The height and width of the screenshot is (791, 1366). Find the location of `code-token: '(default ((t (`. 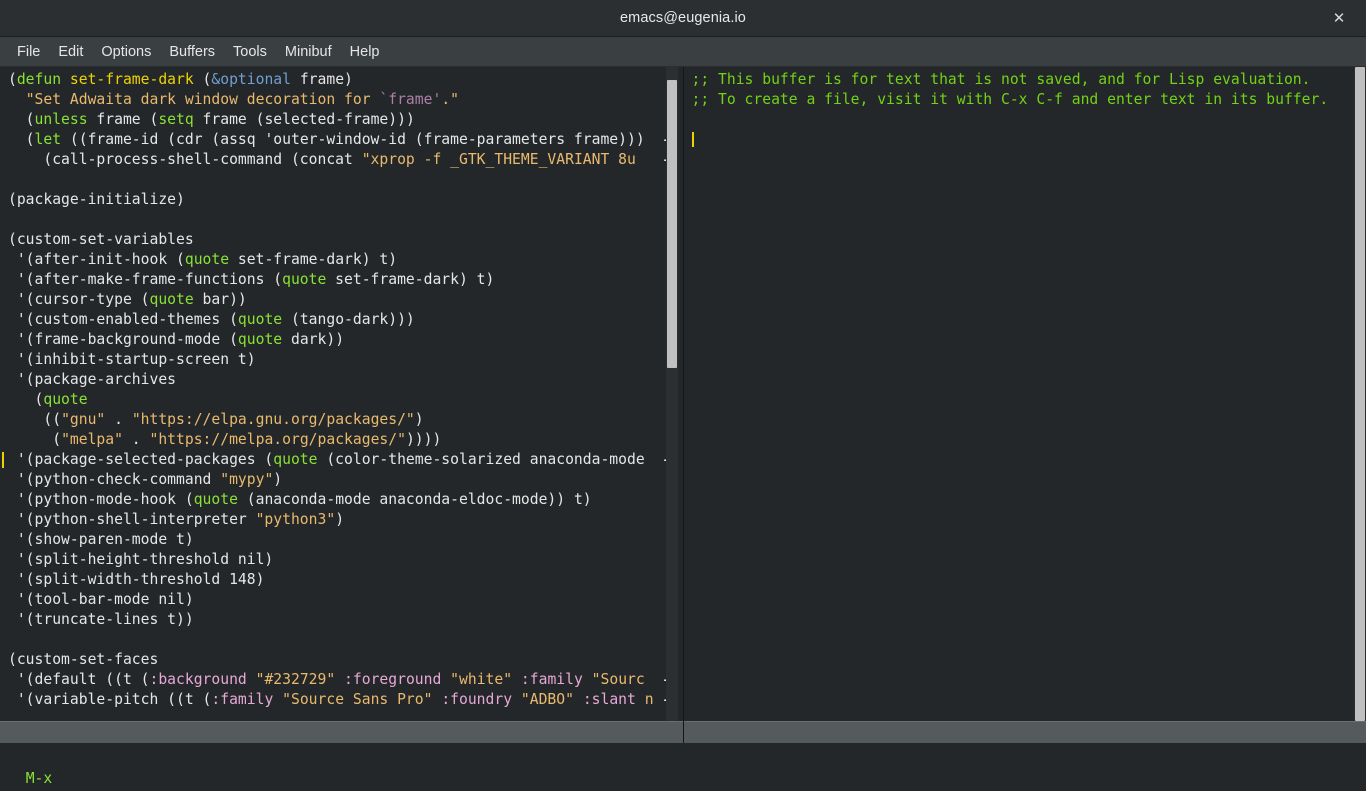

code-token: '(default ((t ( is located at coordinates (78, 679).